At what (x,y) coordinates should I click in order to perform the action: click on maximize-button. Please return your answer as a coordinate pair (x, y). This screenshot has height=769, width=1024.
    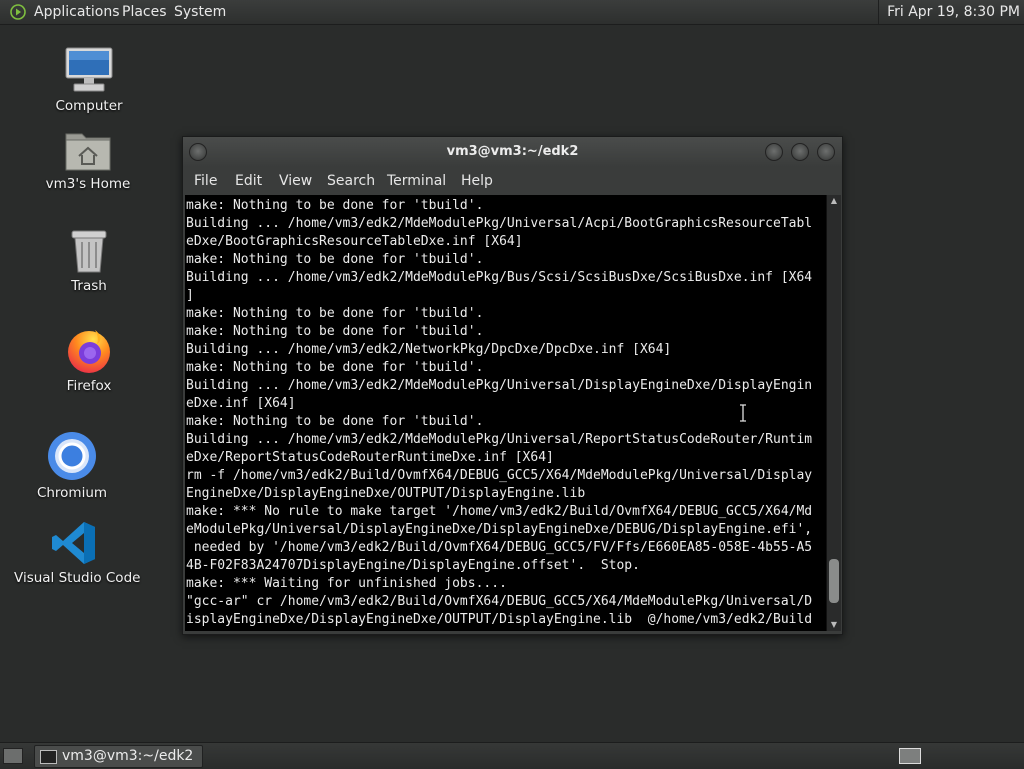
    Looking at the image, I should click on (800, 152).